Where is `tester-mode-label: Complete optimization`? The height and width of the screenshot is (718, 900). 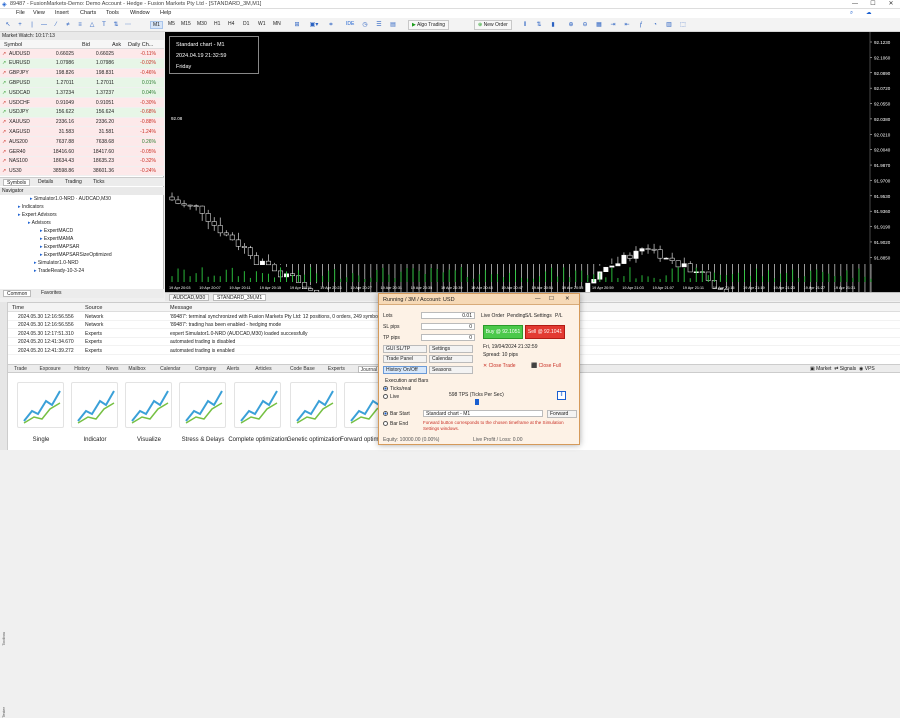 tester-mode-label: Complete optimization is located at coordinates (258, 440).